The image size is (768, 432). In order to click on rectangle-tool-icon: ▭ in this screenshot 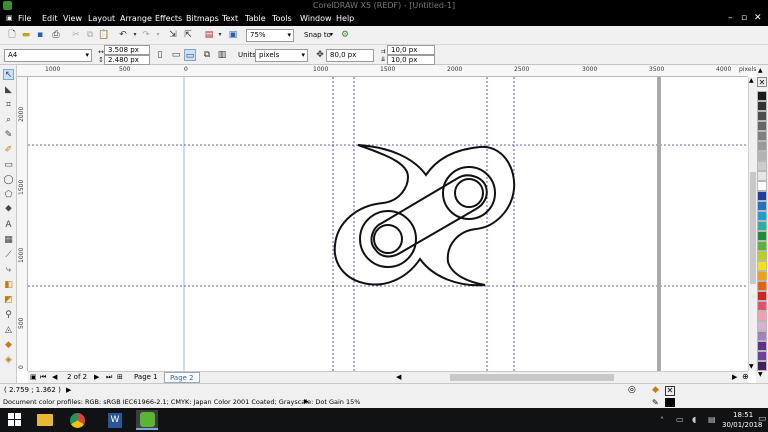, I will do `click(8, 165)`.